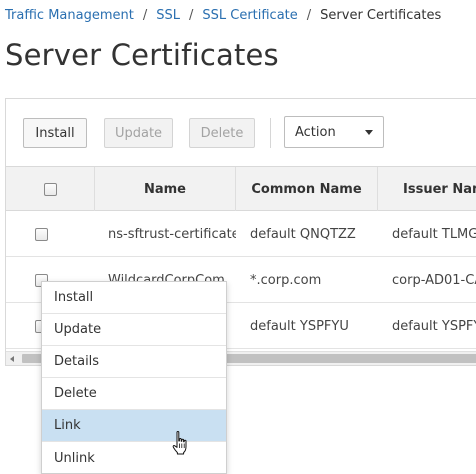 The image size is (476, 474). Describe the element at coordinates (138, 133) in the screenshot. I see `update-button: Update` at that location.